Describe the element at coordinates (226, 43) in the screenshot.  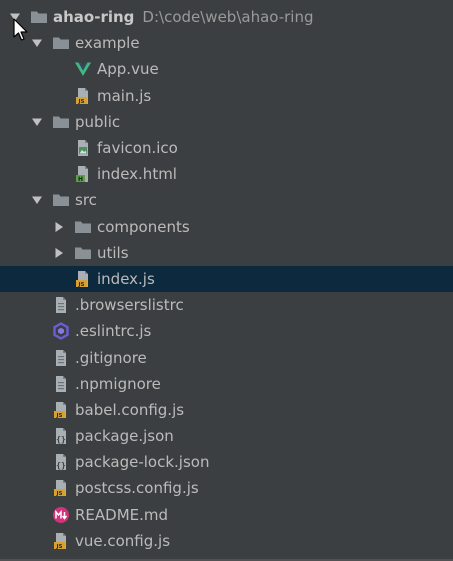
I see `tree-row-folder-example: example` at that location.